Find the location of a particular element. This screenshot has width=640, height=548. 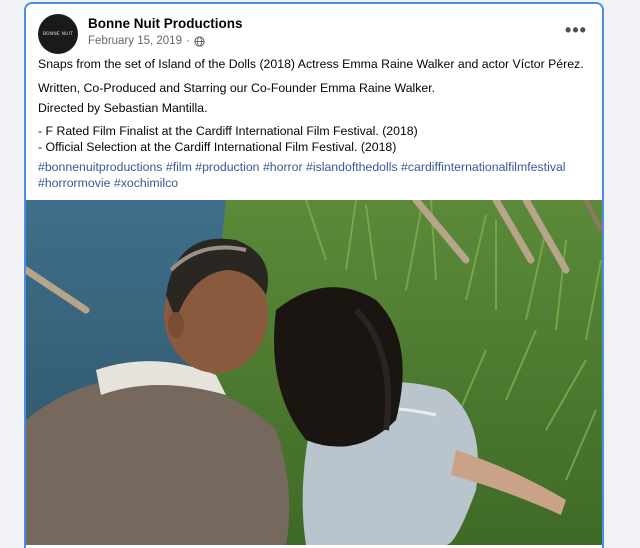

hashtag-link: #production is located at coordinates (227, 167).